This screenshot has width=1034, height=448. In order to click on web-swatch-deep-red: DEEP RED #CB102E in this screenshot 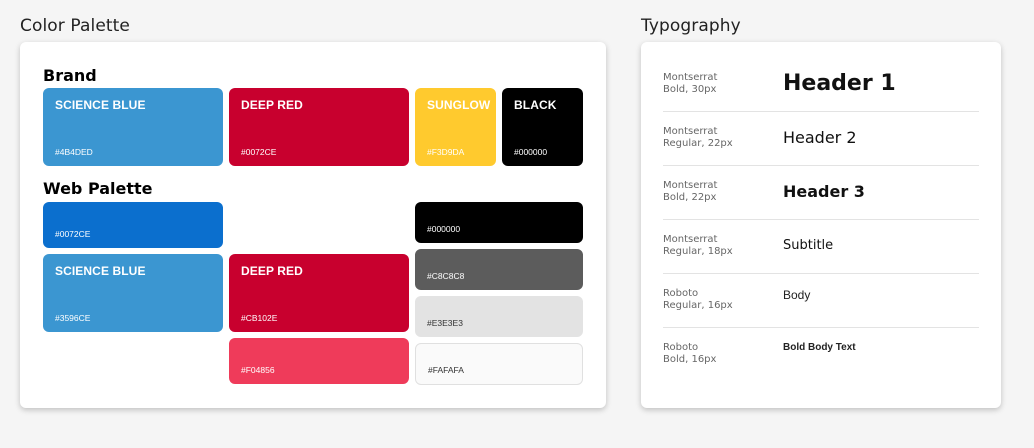, I will do `click(319, 293)`.